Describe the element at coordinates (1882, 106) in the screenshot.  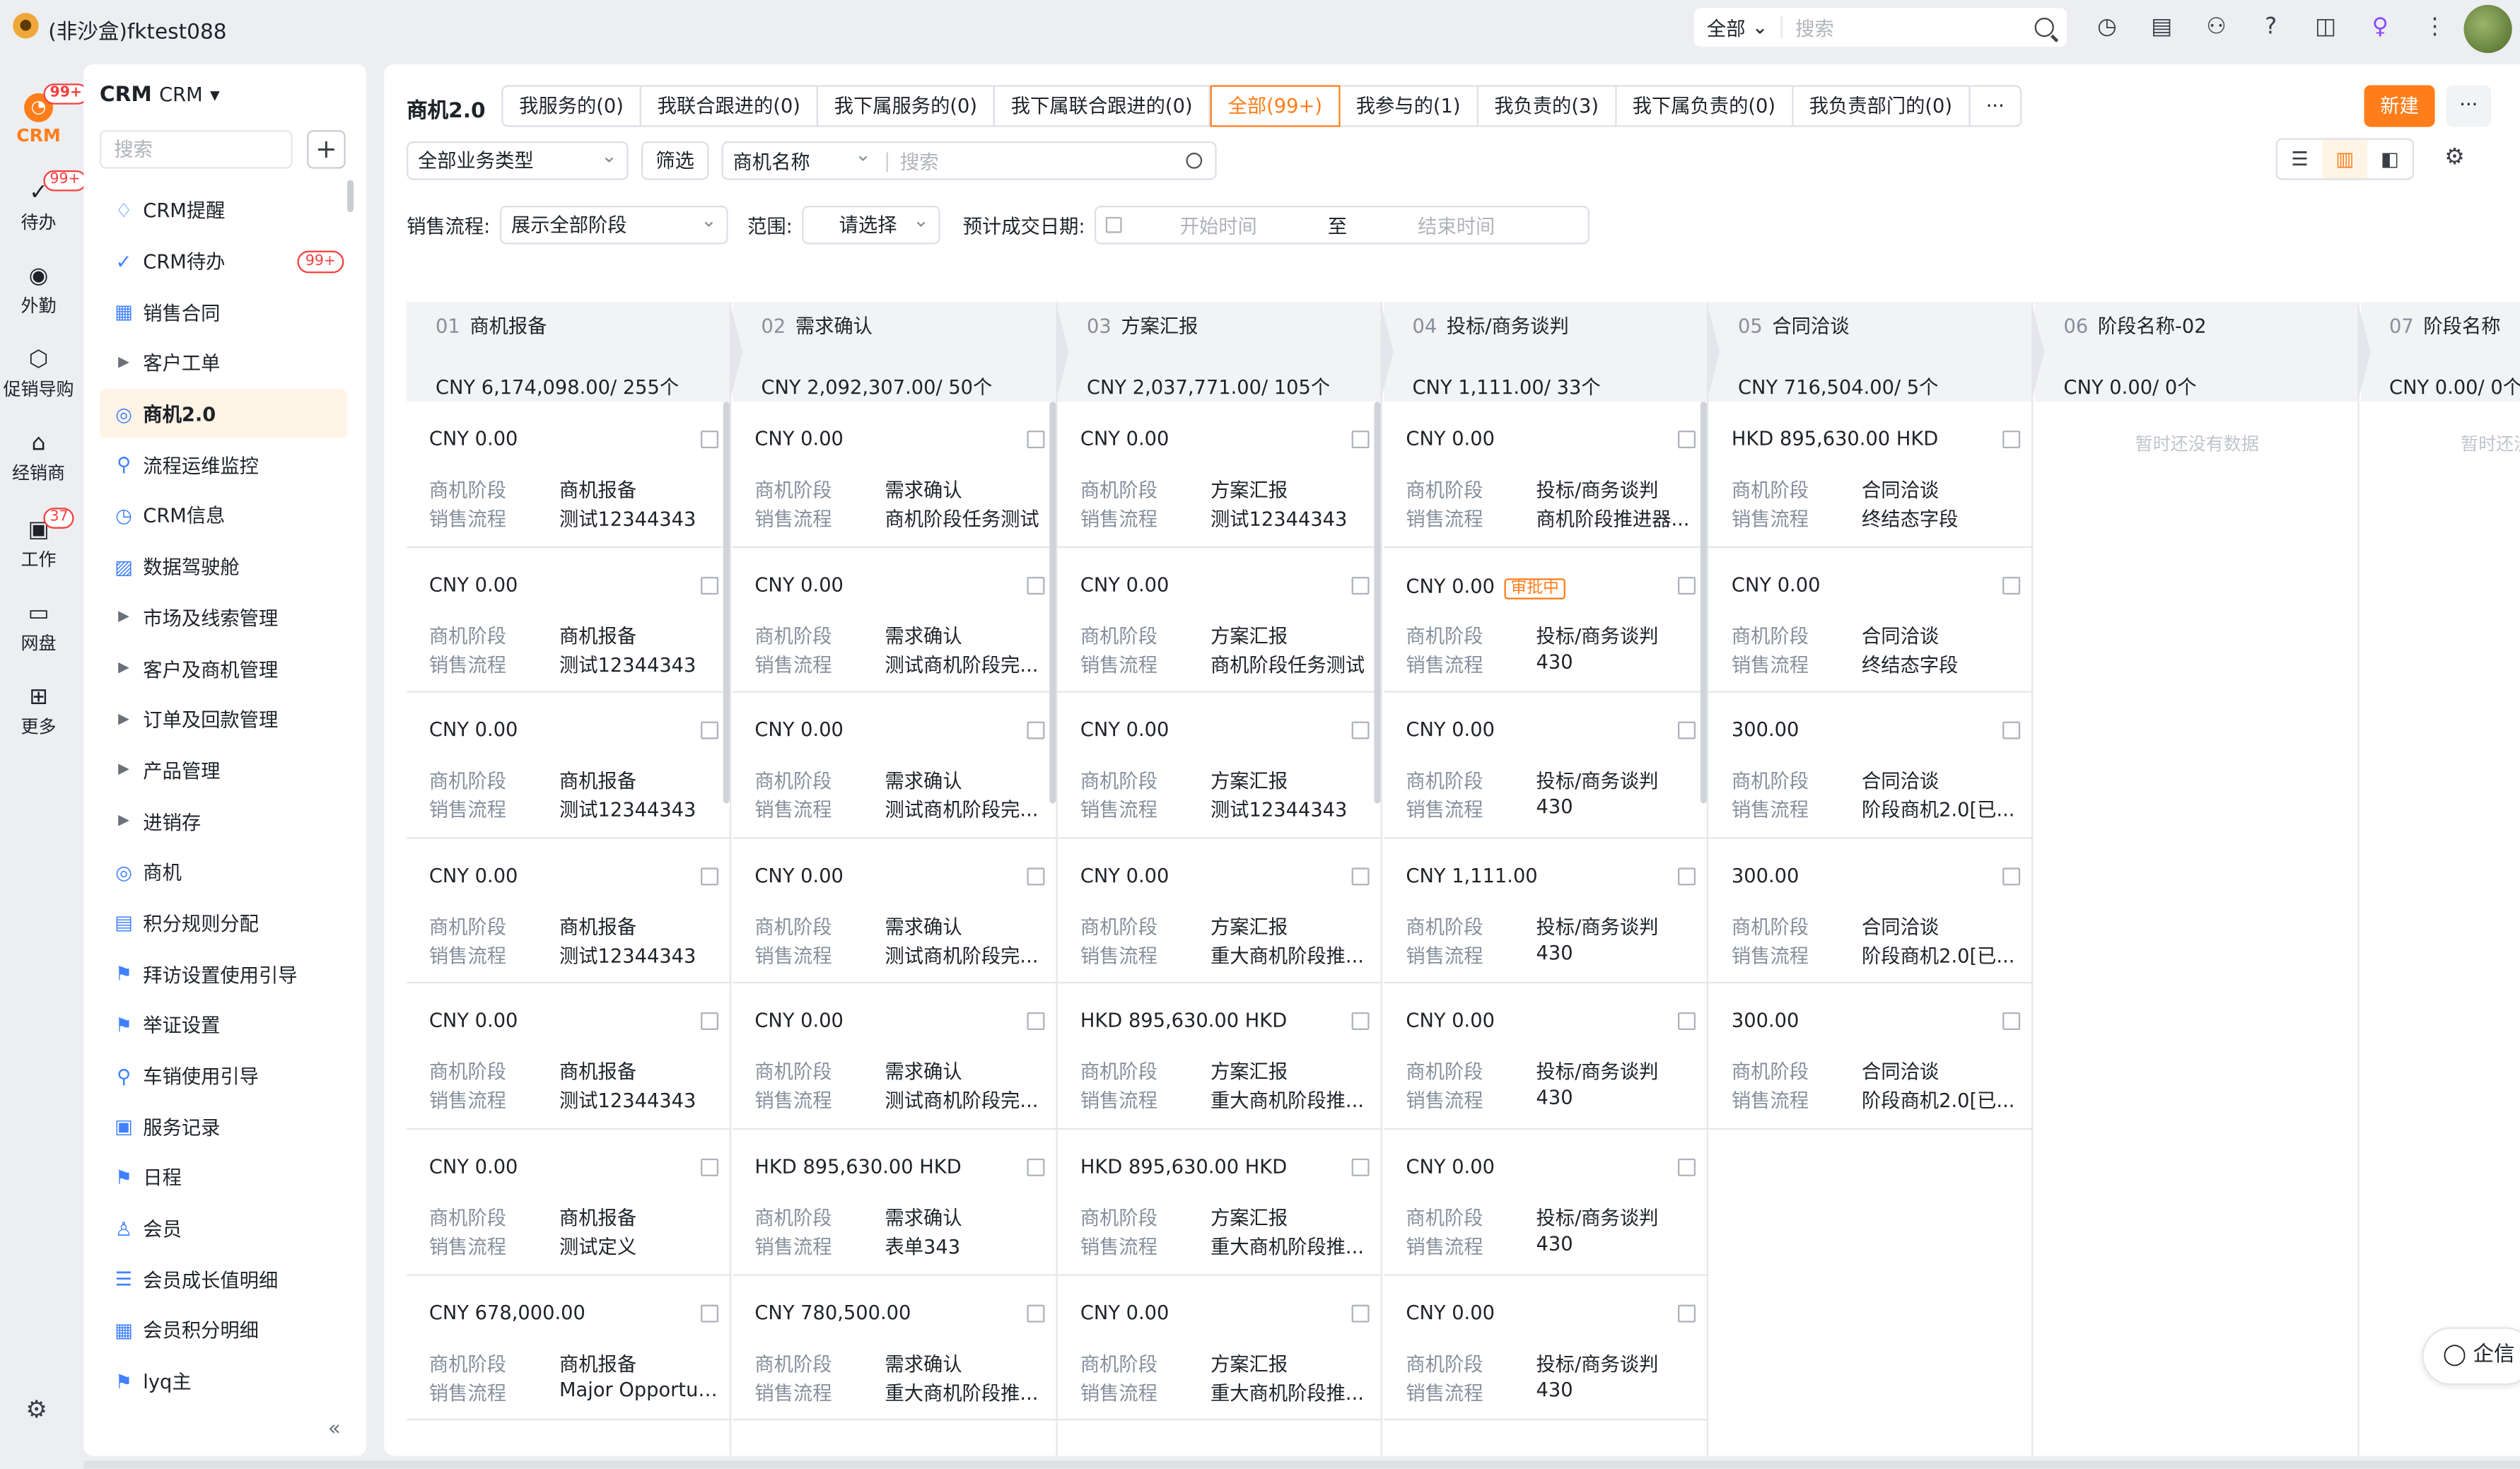
I see `tab-8: 我负责部门的(0)` at that location.